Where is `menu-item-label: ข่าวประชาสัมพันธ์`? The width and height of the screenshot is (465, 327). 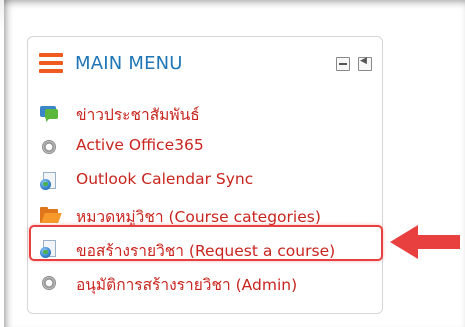 menu-item-label: ข่าวประชาสัมพันธ์ is located at coordinates (138, 114).